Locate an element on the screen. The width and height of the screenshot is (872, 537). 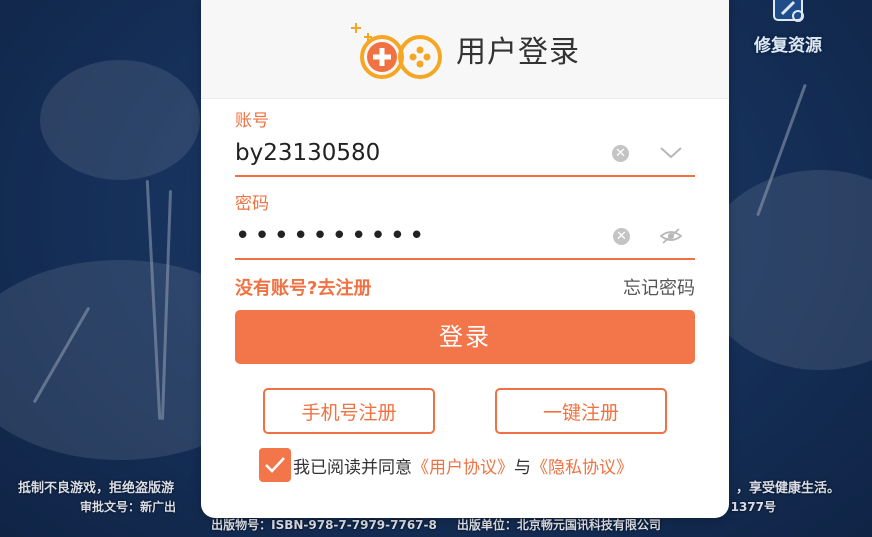
login-button: 登录 is located at coordinates (465, 337).